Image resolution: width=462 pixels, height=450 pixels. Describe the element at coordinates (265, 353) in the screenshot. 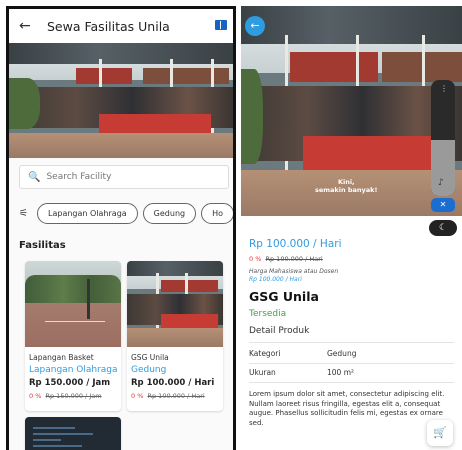

I see `detail-label-kategori: Kategori` at that location.